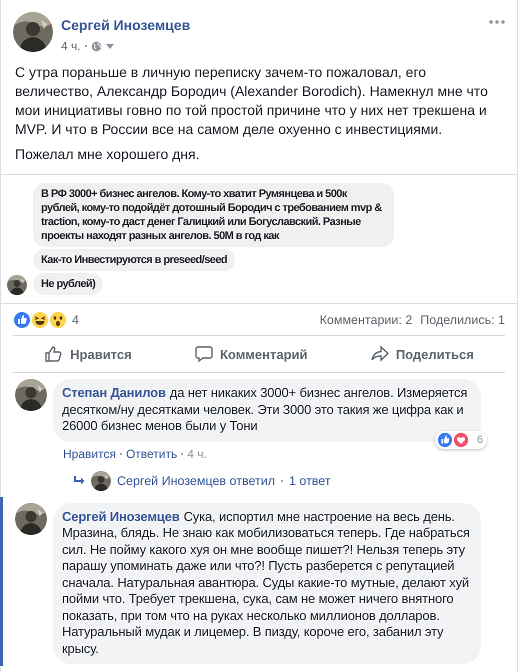 The image size is (518, 672). I want to click on post-time: 4 ч., so click(71, 46).